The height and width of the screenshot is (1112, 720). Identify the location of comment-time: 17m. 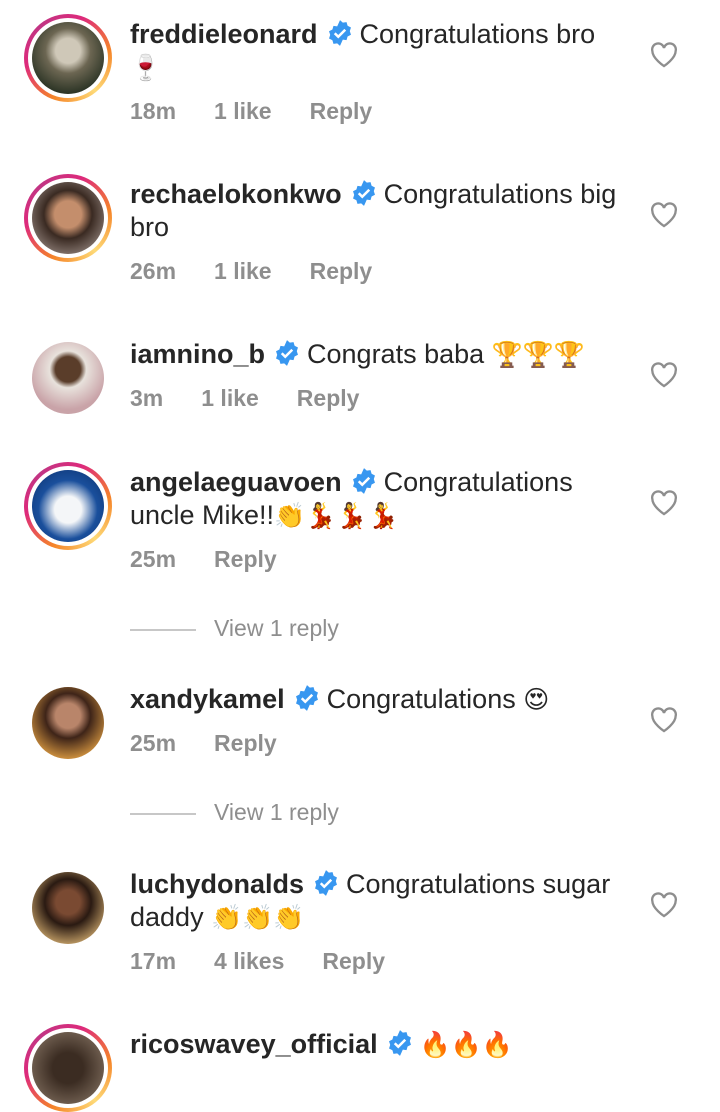
(153, 961).